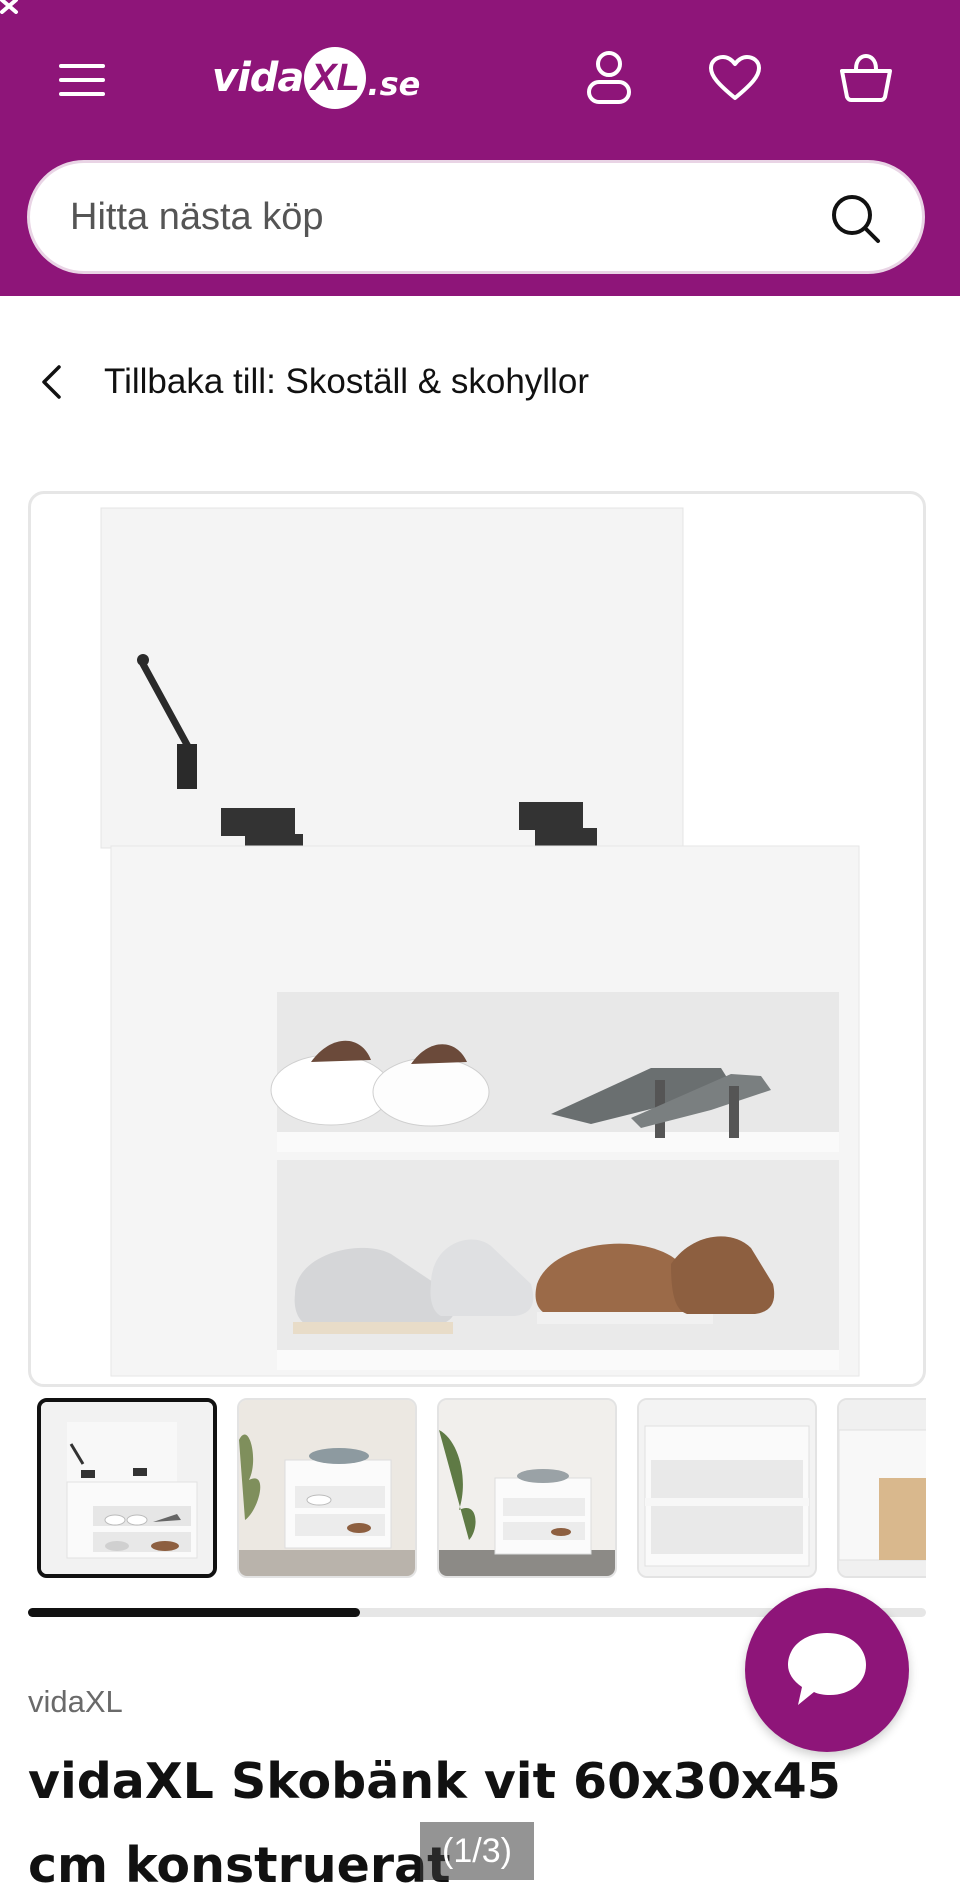  I want to click on site-logo: vida XL .se, so click(316, 78).